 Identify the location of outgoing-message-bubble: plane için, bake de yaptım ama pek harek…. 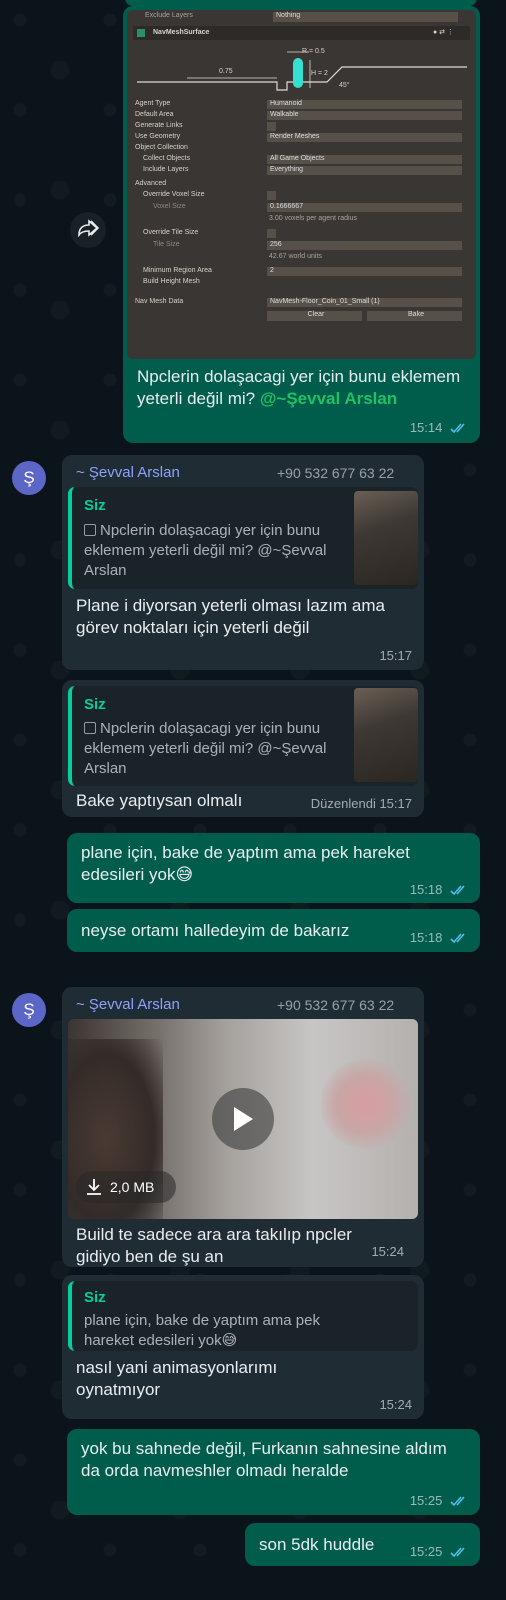
(273, 868).